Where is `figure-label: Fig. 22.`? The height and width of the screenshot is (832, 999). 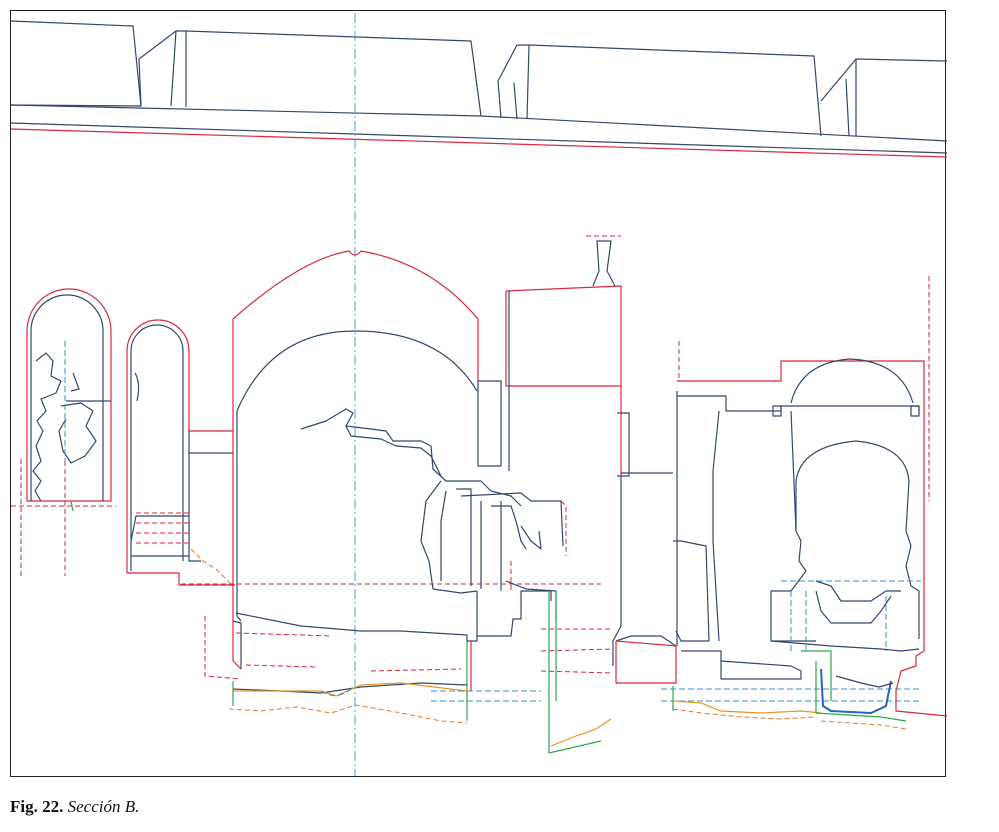 figure-label: Fig. 22. is located at coordinates (37, 806).